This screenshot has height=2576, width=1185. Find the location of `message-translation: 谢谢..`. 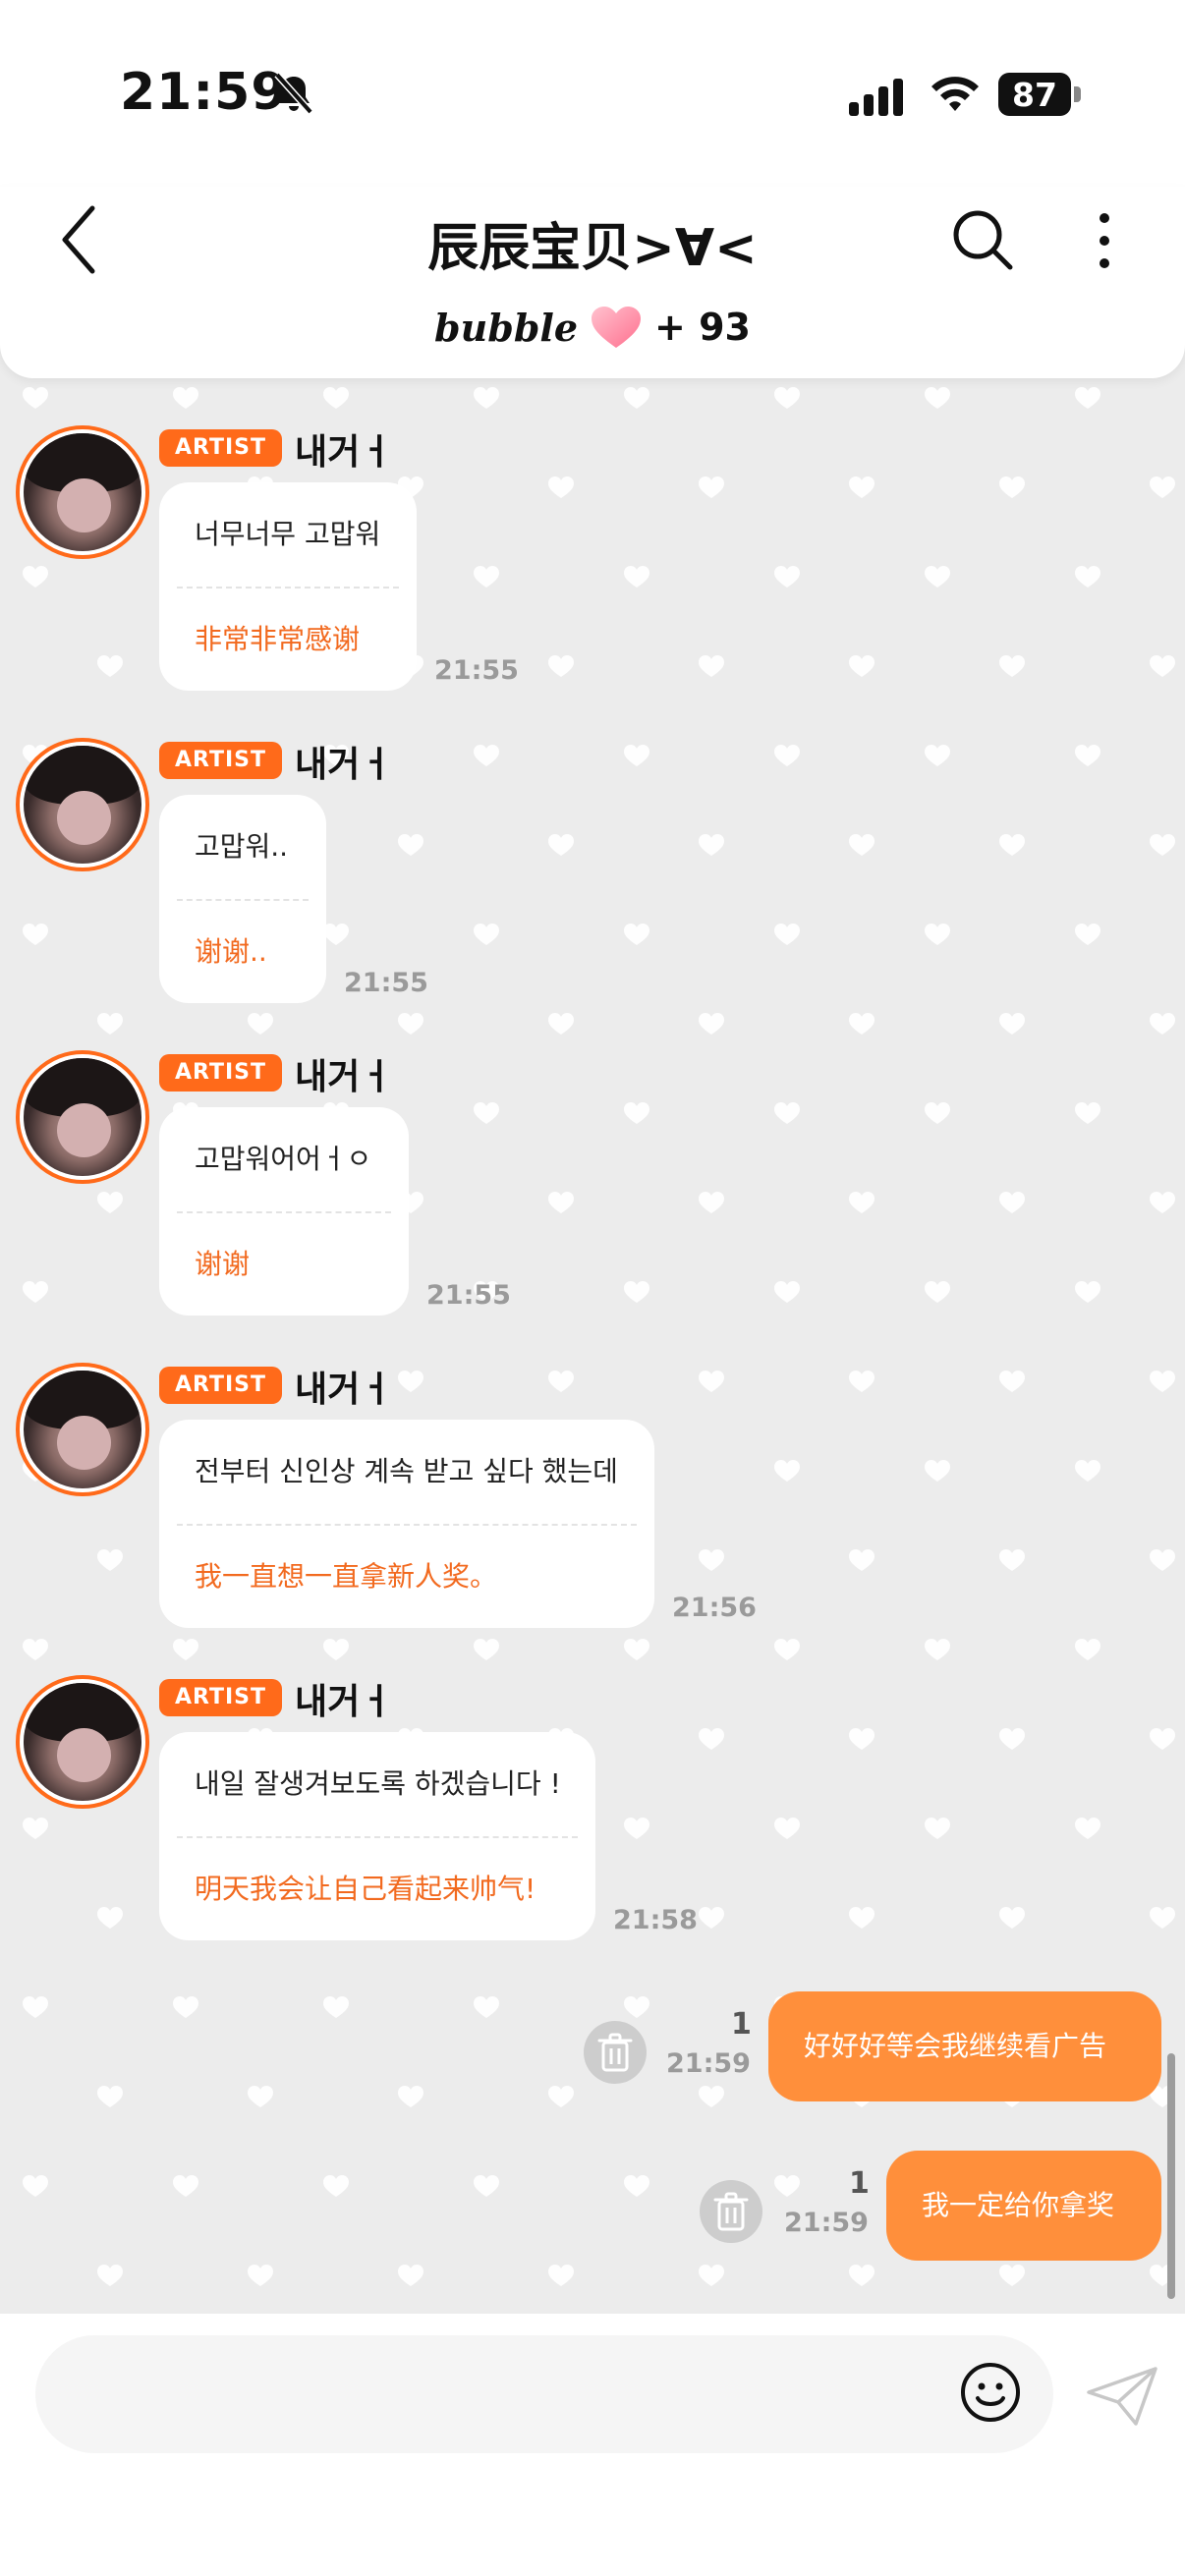

message-translation: 谢谢.. is located at coordinates (231, 951).